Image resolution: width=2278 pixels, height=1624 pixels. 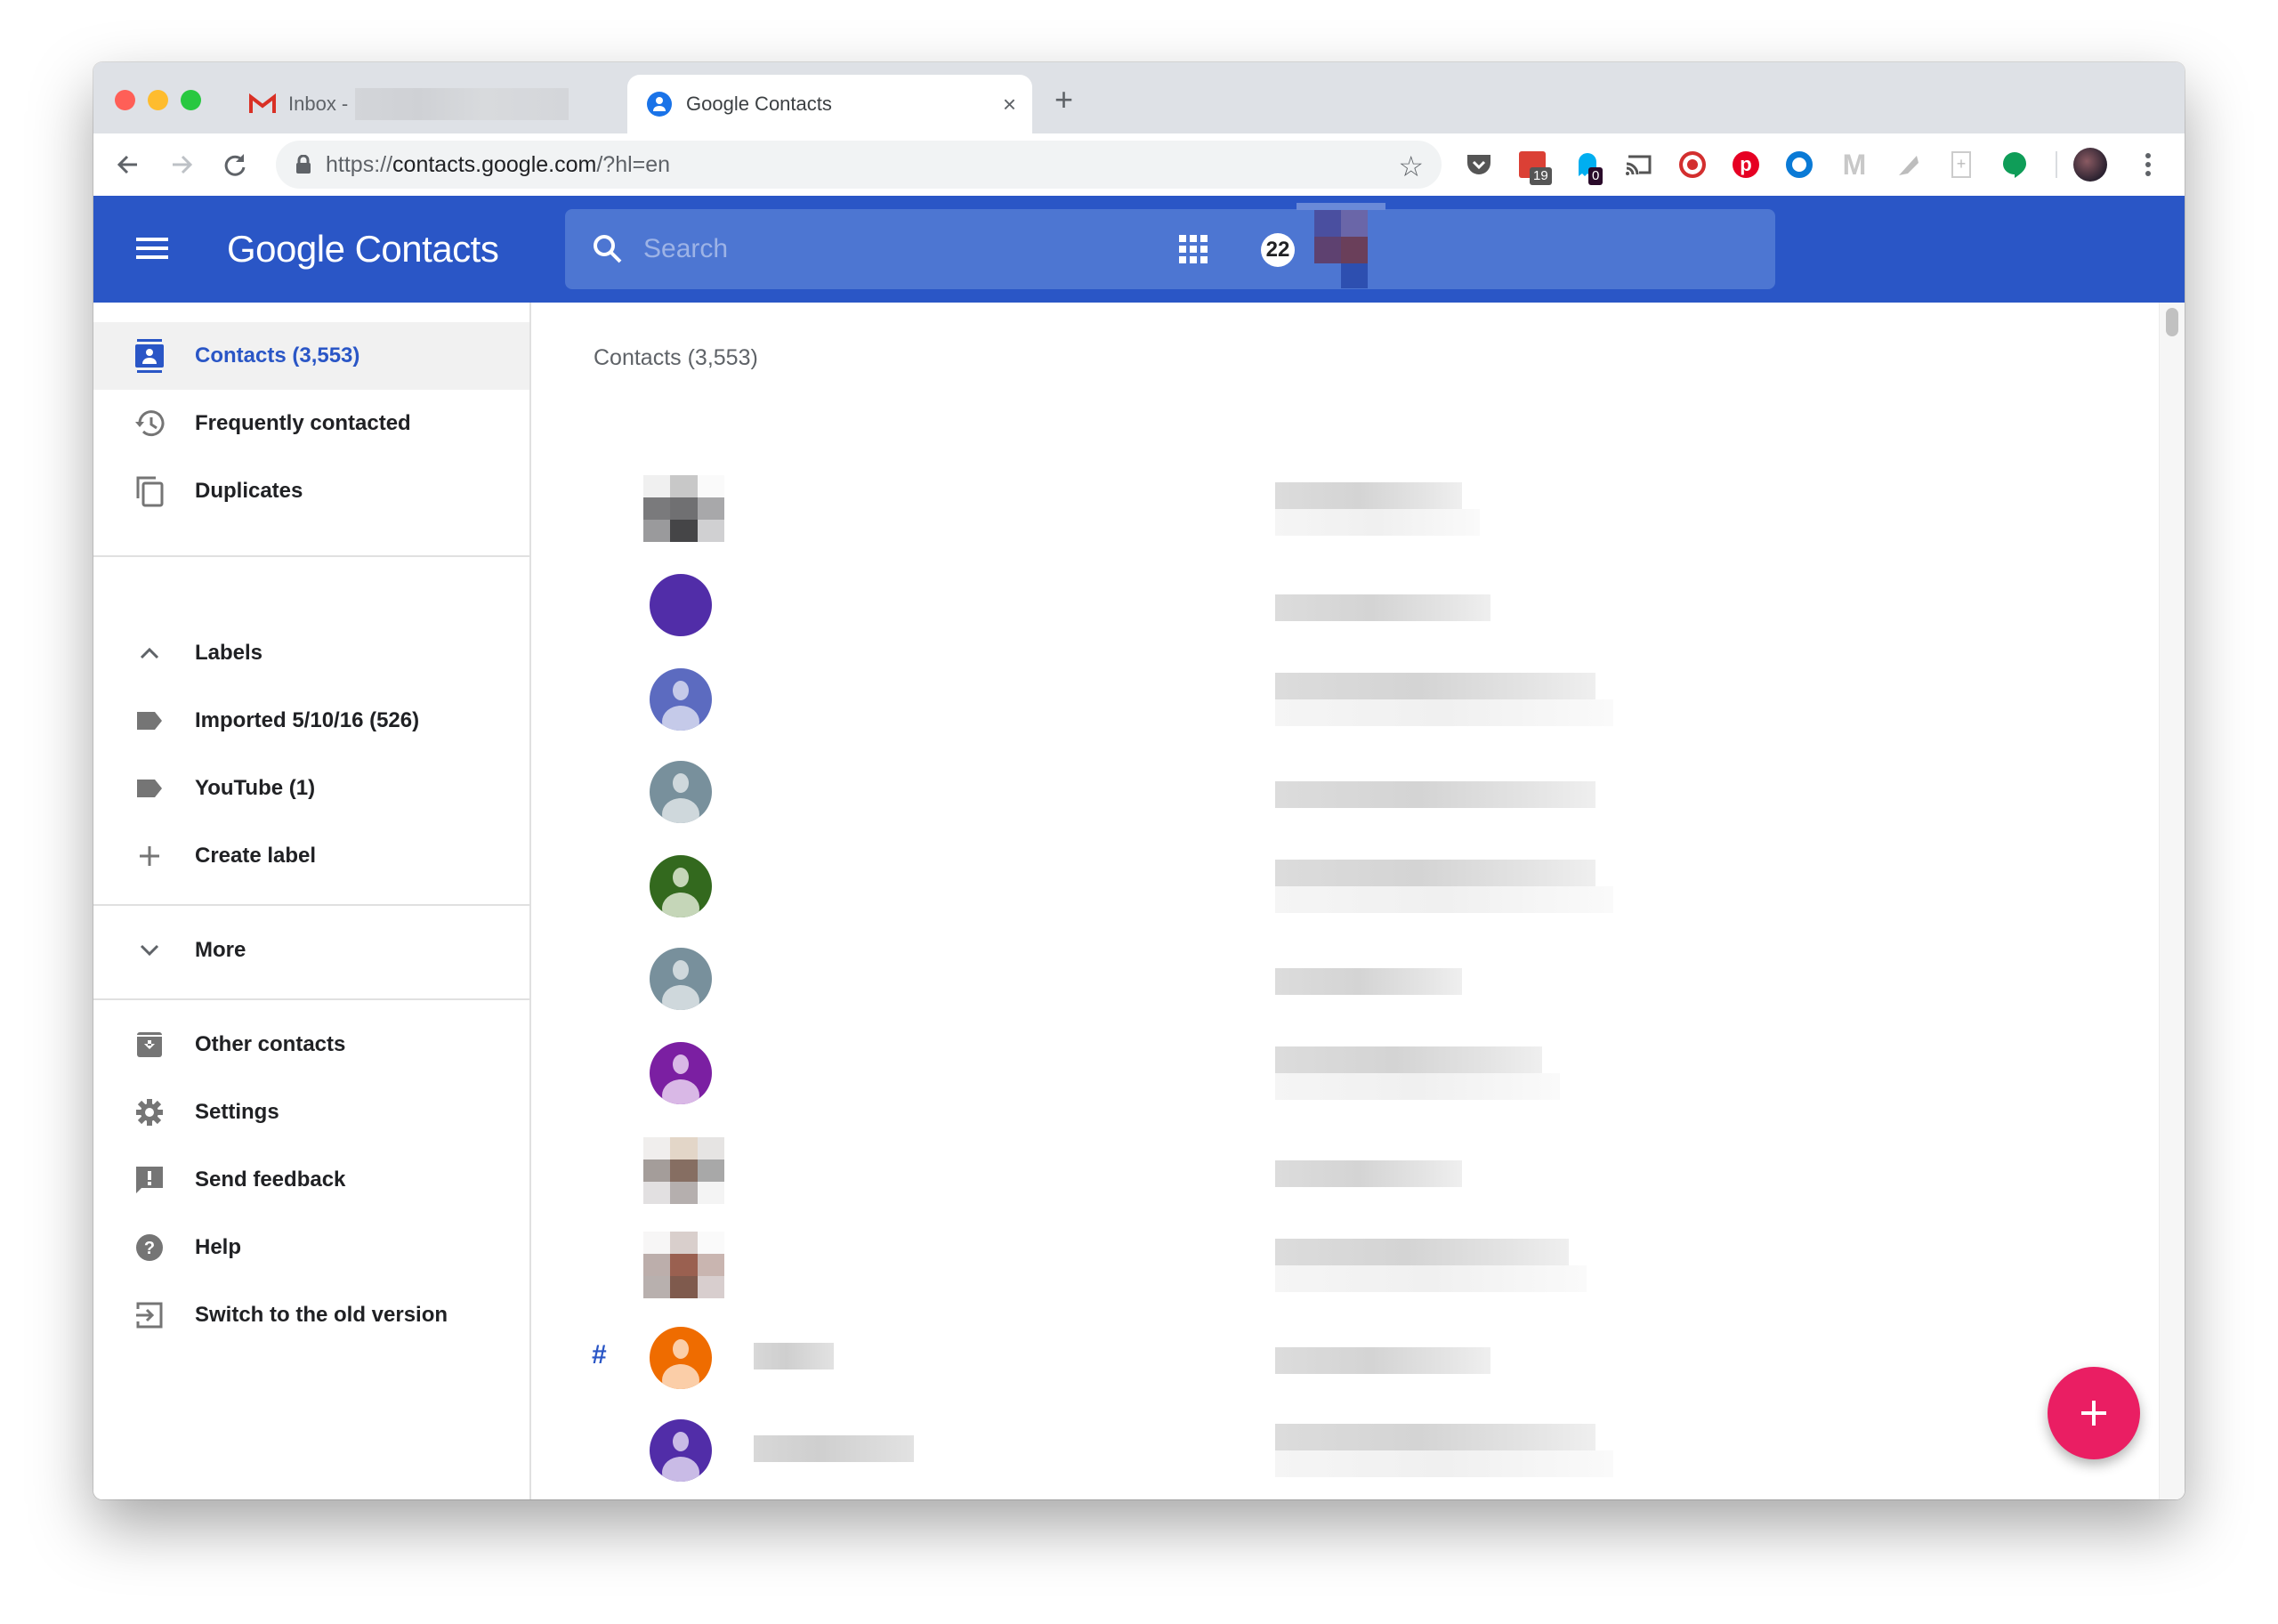 What do you see at coordinates (1411, 166) in the screenshot?
I see `bookmark-star-icon: ☆` at bounding box center [1411, 166].